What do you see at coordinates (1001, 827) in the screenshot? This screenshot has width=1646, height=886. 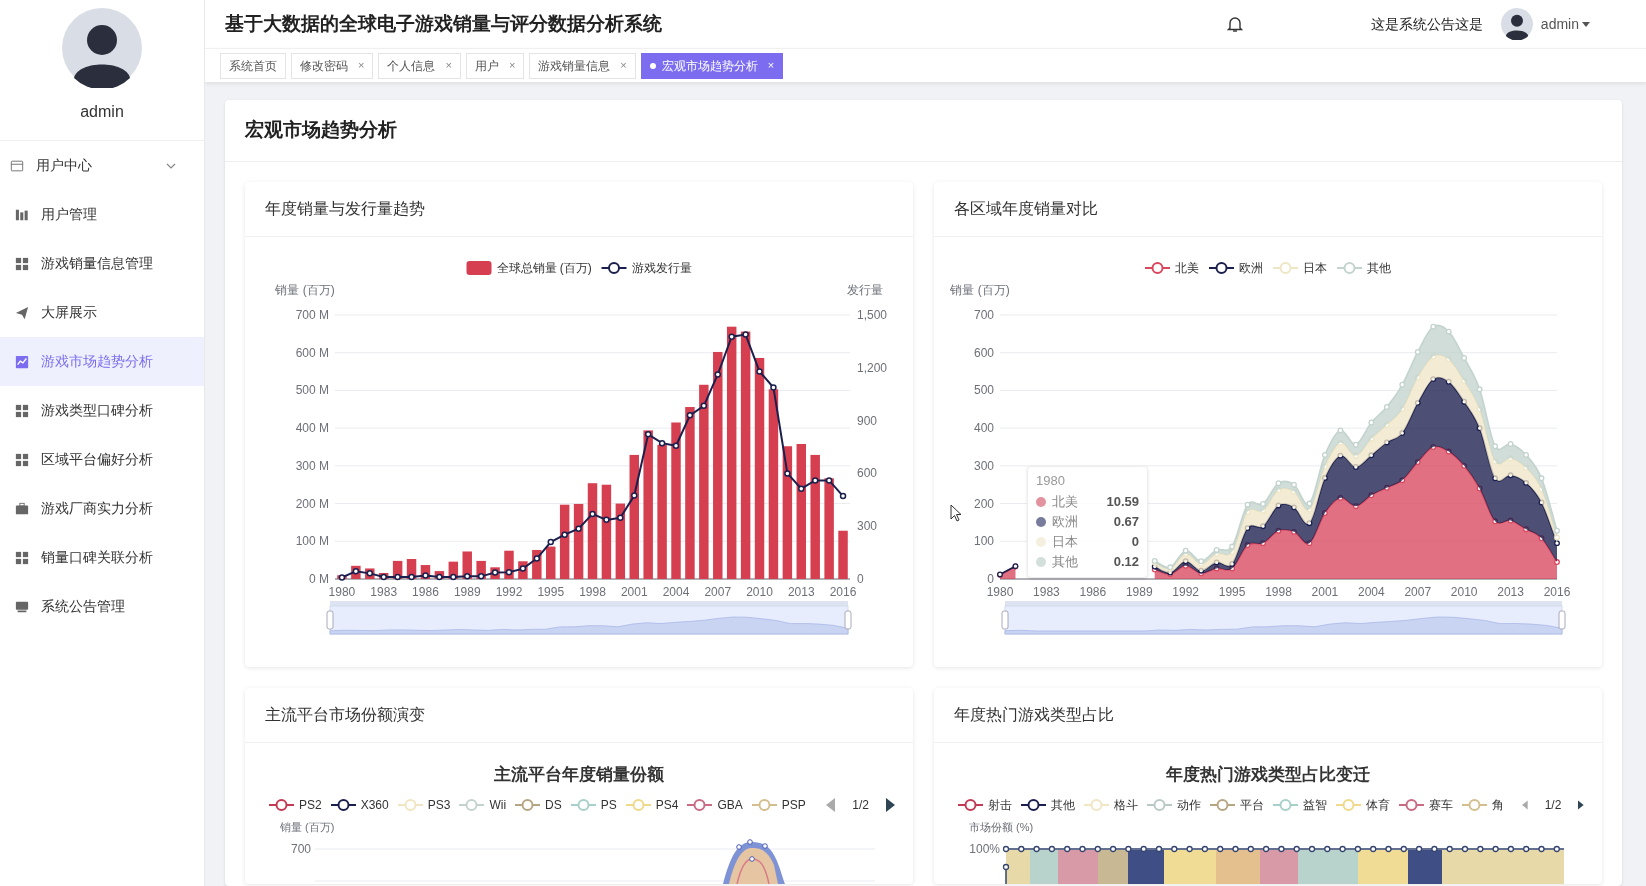 I see `axis-title: 市场份额 (%)` at bounding box center [1001, 827].